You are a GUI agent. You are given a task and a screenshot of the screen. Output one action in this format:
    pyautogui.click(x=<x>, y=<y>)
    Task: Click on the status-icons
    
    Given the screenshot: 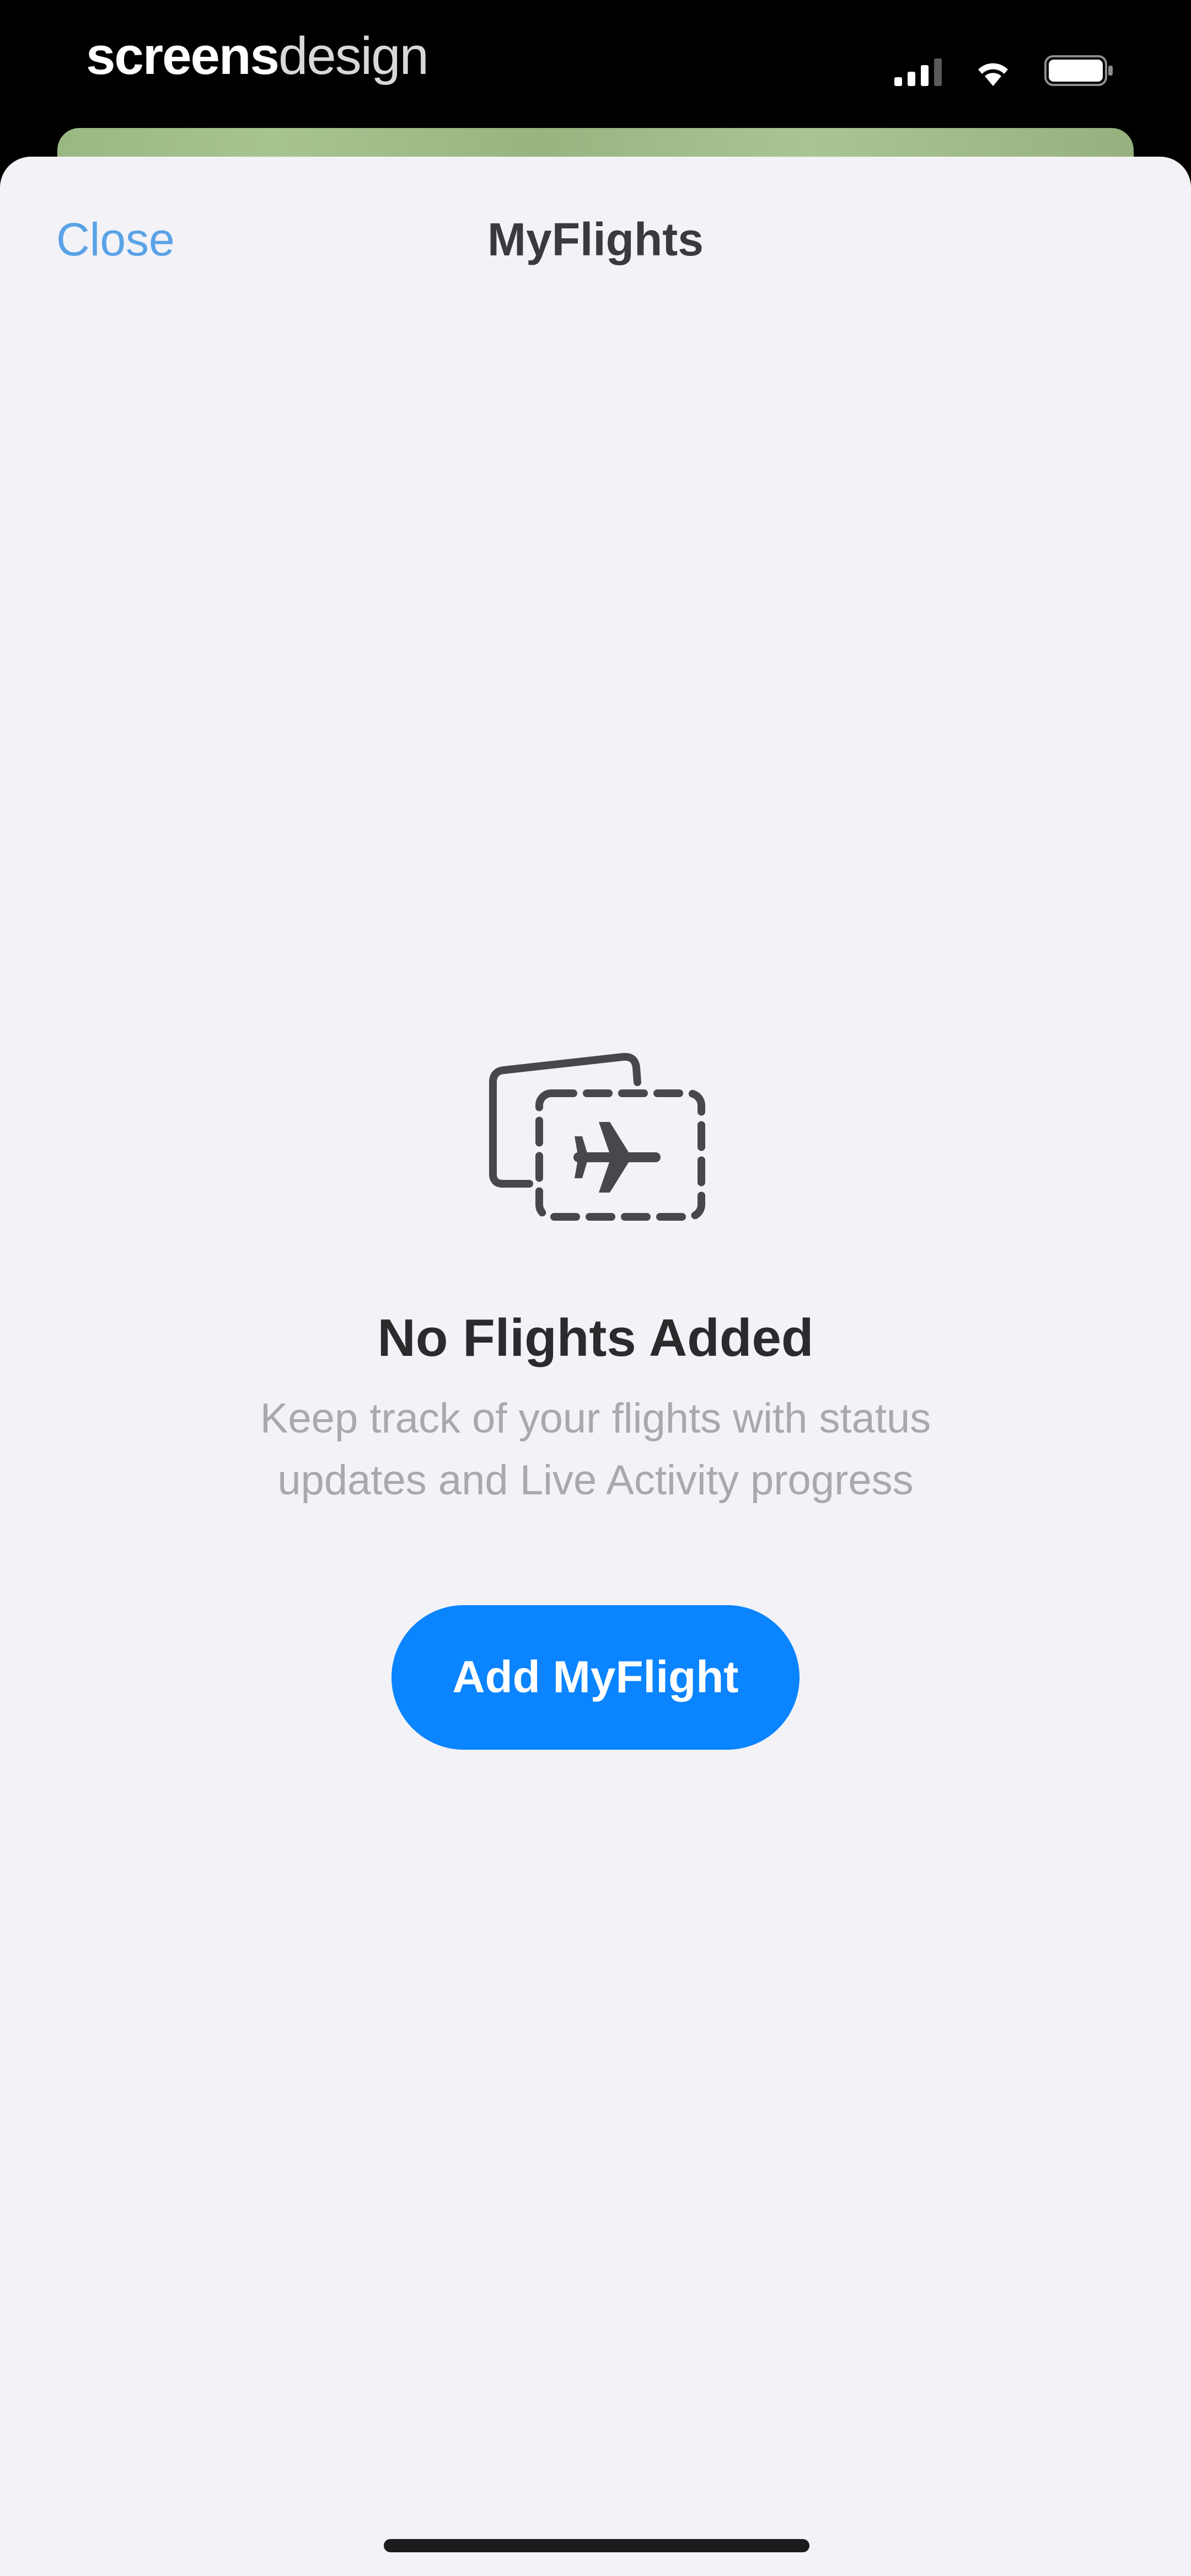 What is the action you would take?
    pyautogui.click(x=1004, y=69)
    